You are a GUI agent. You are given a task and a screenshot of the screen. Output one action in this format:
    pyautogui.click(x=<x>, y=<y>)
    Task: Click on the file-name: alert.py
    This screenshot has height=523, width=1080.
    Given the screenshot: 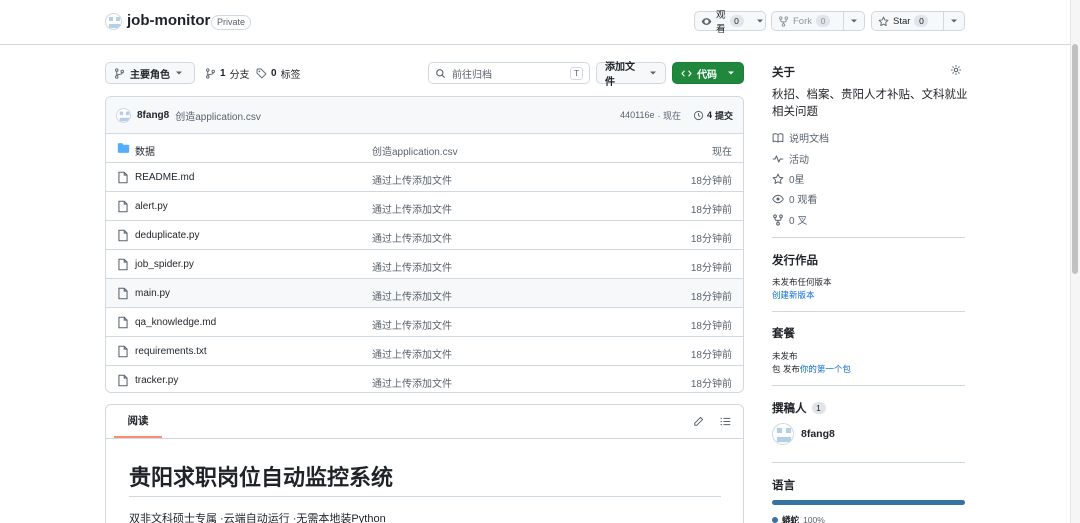 What is the action you would take?
    pyautogui.click(x=151, y=206)
    